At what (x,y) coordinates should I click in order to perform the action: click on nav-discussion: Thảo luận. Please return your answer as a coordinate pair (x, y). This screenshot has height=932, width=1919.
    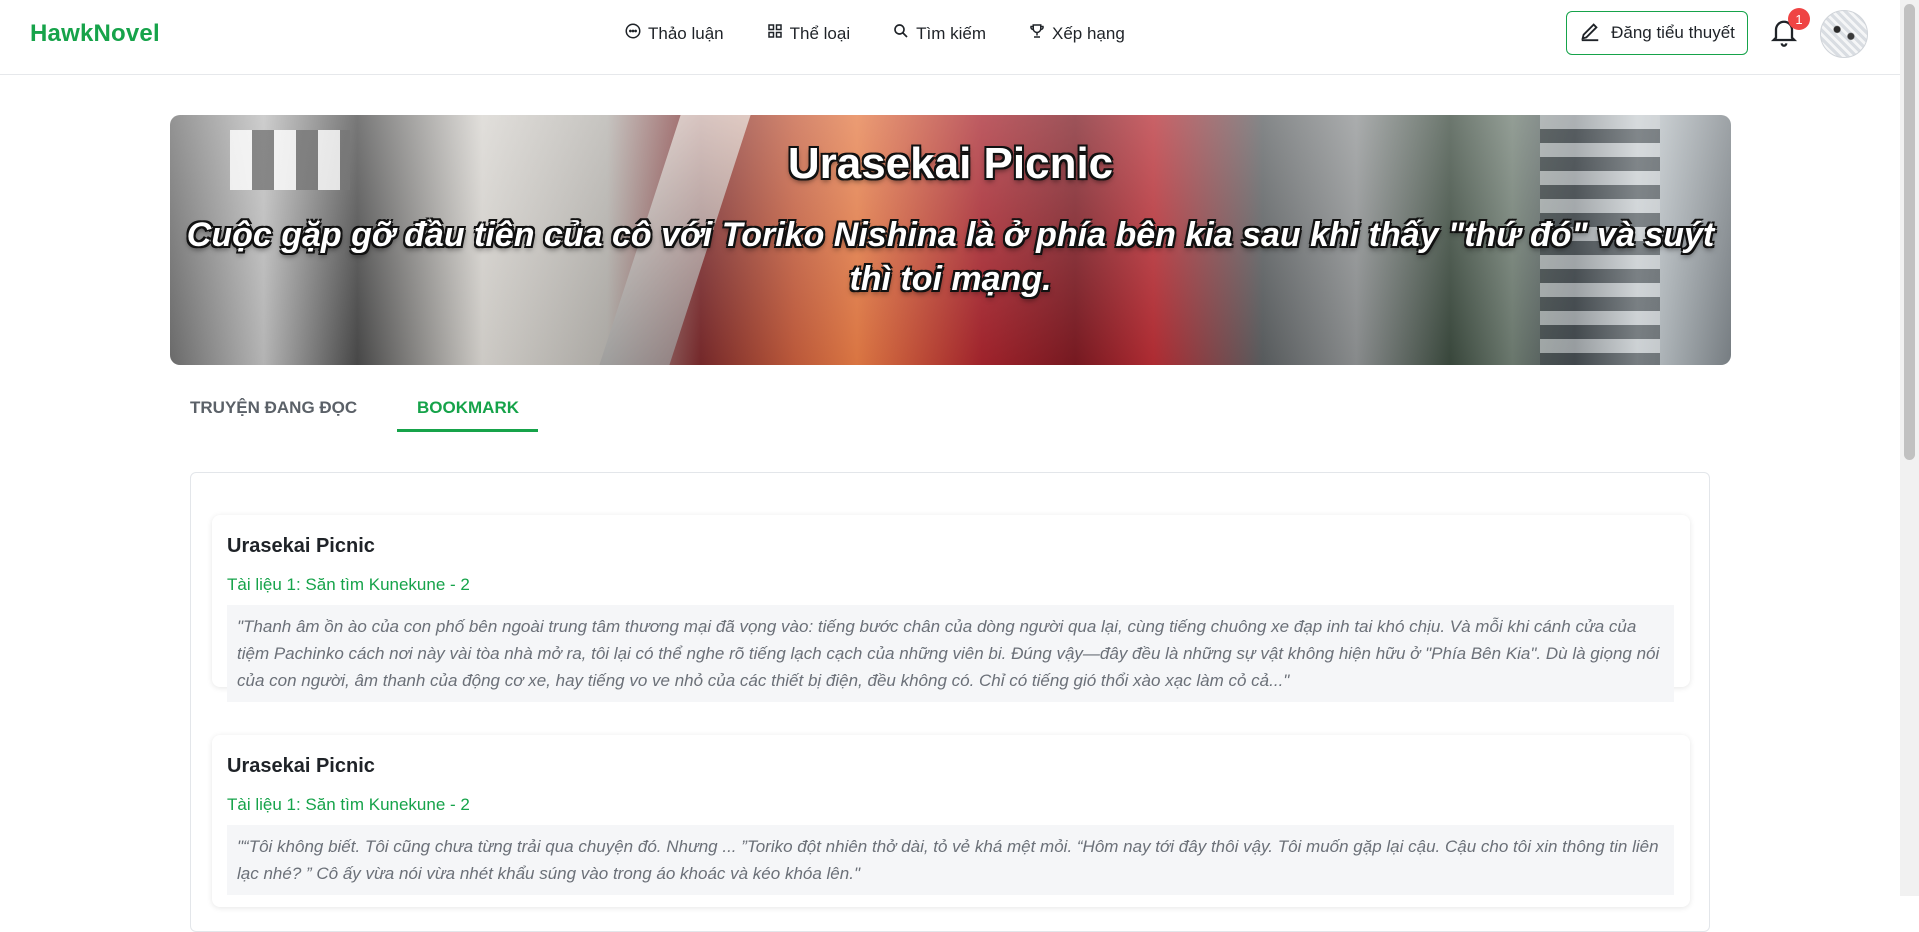
    Looking at the image, I should click on (674, 33).